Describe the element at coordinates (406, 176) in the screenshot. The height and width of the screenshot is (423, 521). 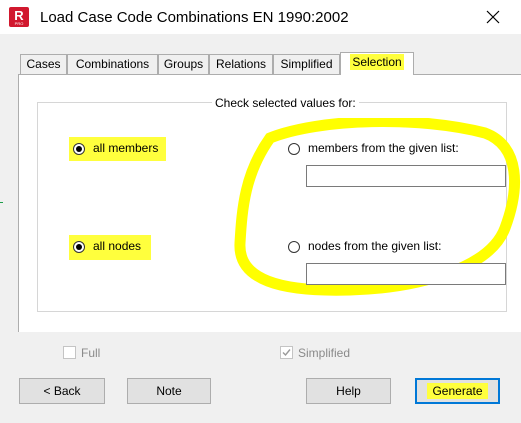
I see `members-list-input` at that location.